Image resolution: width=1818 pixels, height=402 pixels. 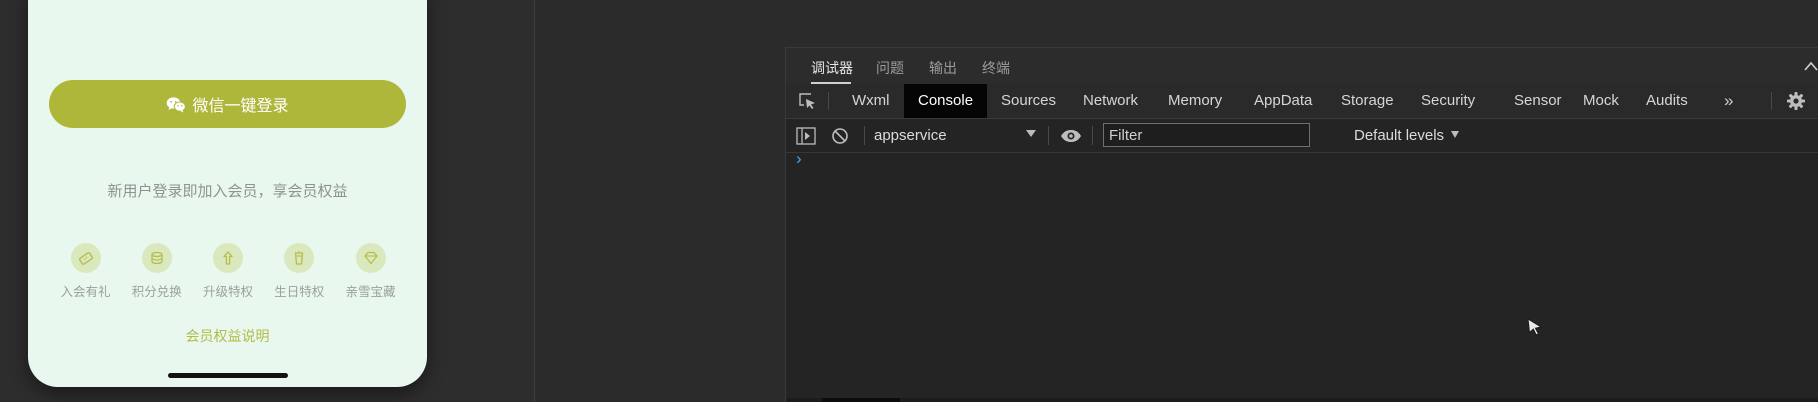 I want to click on tab-sensor: Sensor, so click(x=1538, y=101).